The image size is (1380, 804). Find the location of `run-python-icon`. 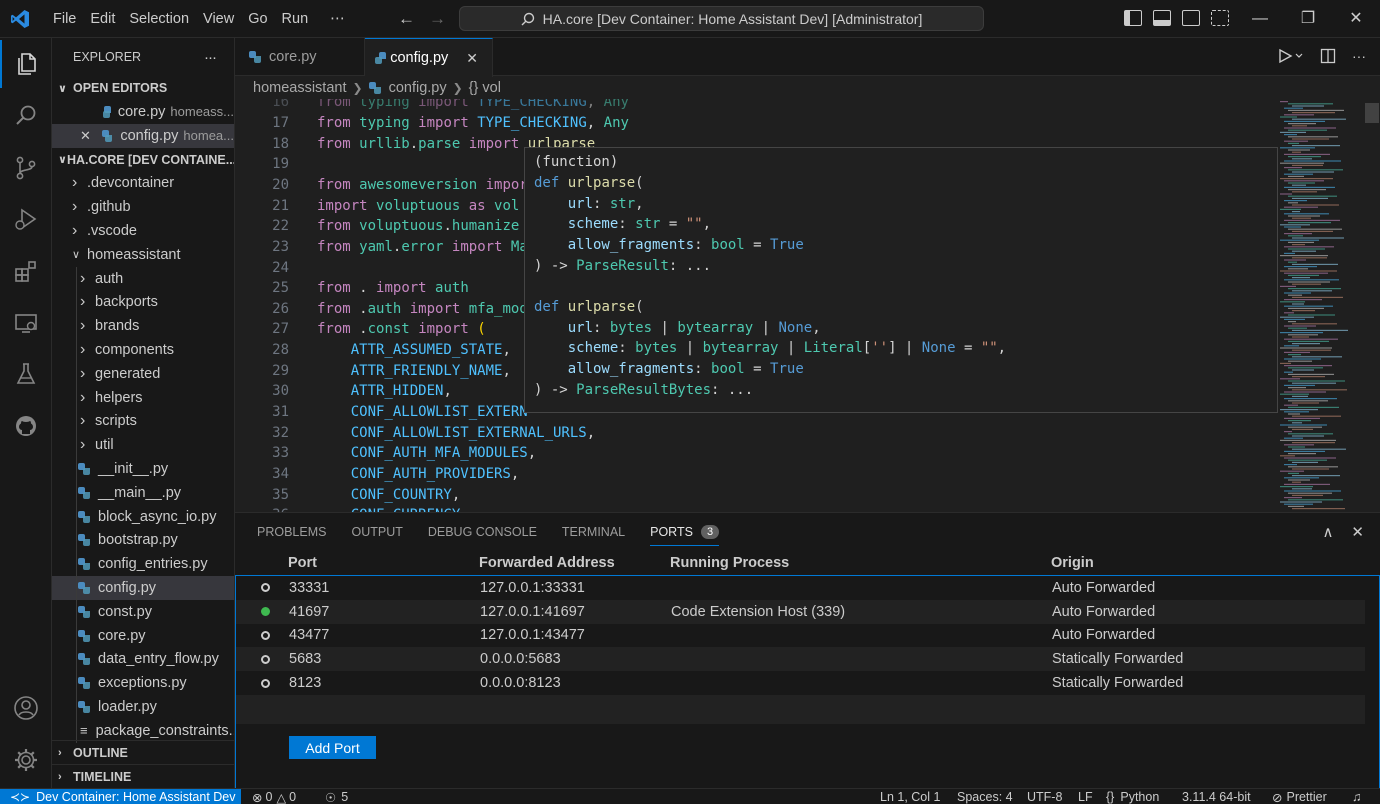

run-python-icon is located at coordinates (1291, 56).